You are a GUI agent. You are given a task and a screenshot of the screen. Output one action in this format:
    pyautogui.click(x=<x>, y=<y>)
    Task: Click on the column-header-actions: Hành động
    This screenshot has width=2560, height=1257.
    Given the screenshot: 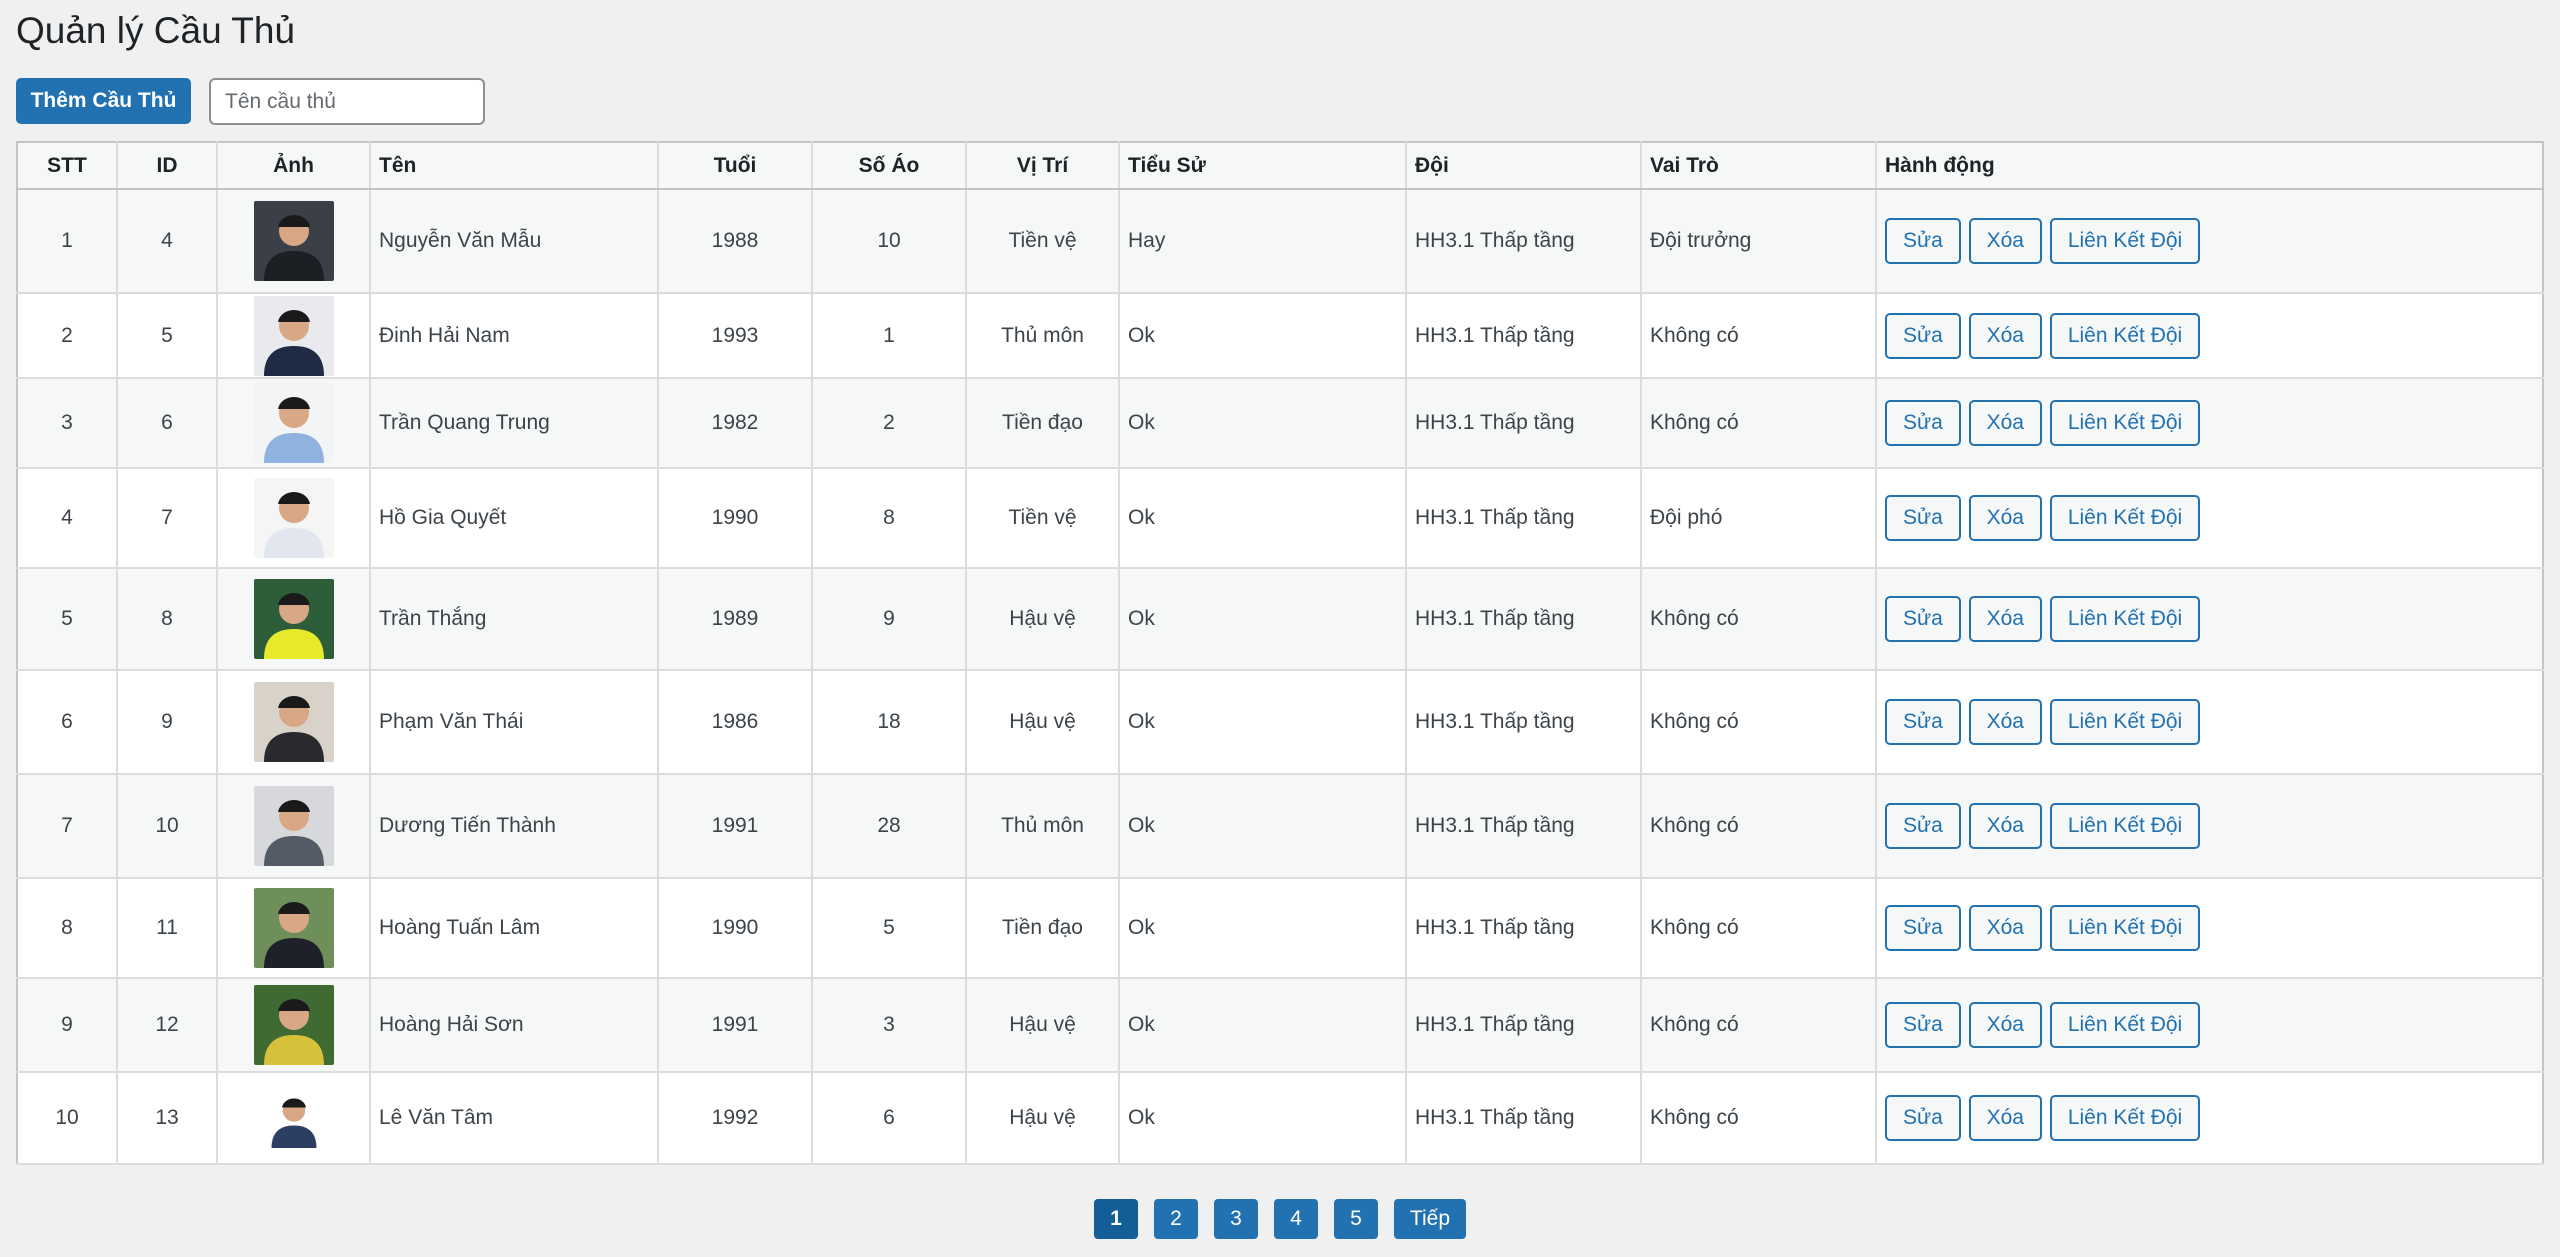 What is the action you would take?
    pyautogui.click(x=2209, y=166)
    